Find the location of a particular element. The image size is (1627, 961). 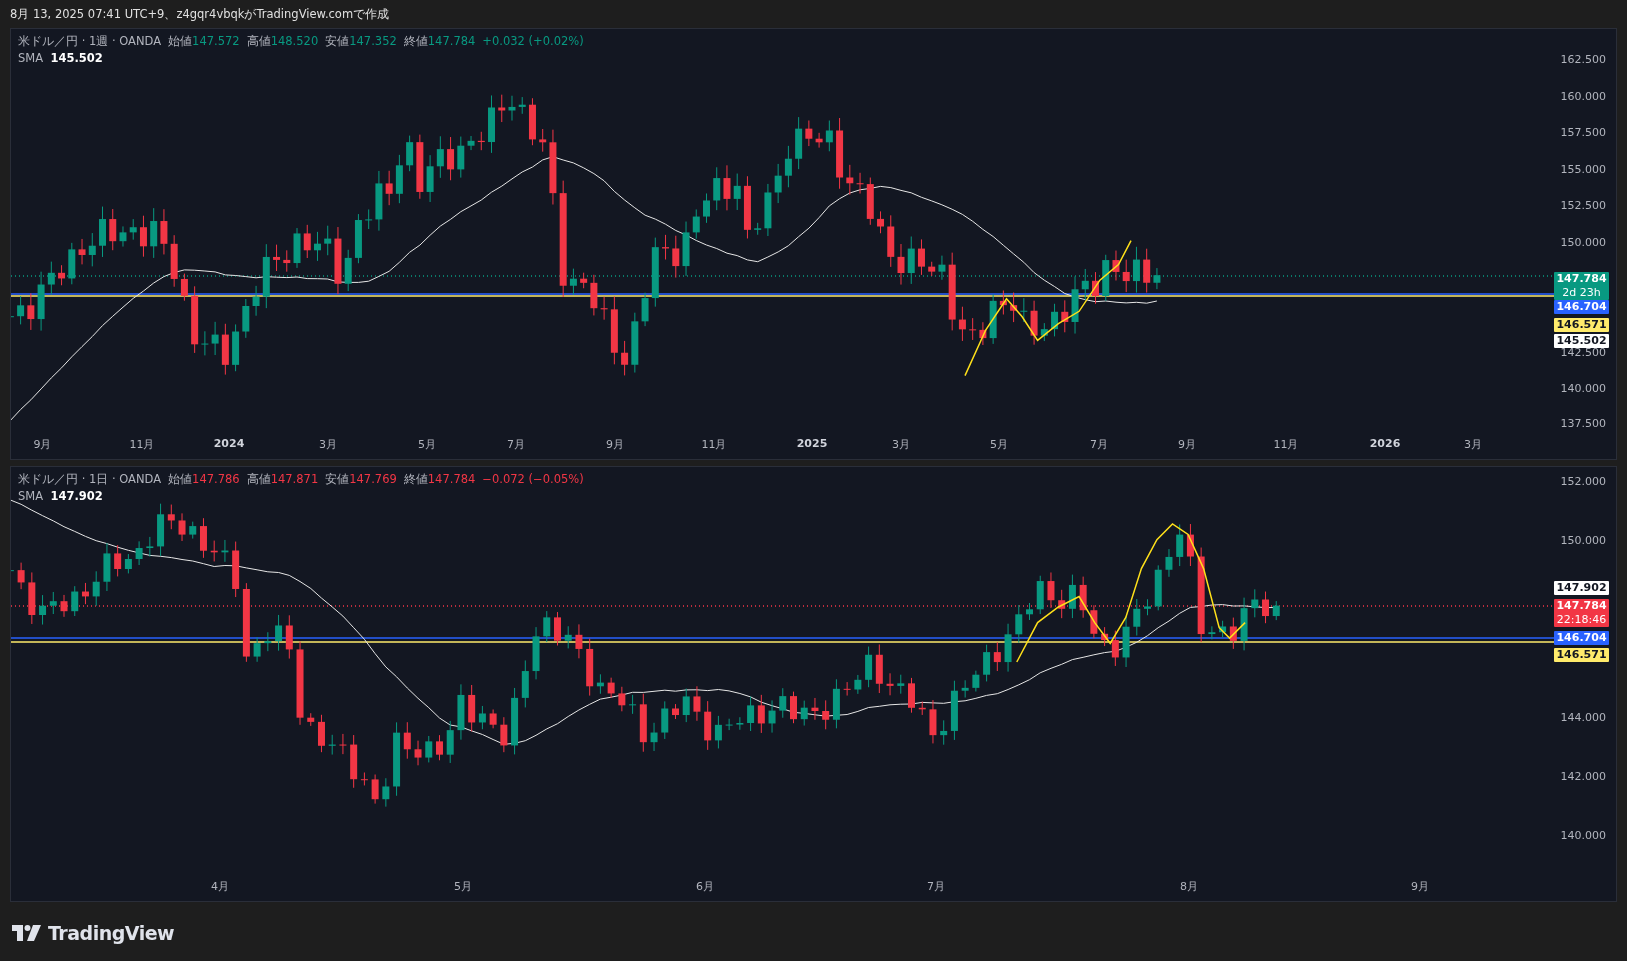

time-label: 2026 is located at coordinates (1385, 443).